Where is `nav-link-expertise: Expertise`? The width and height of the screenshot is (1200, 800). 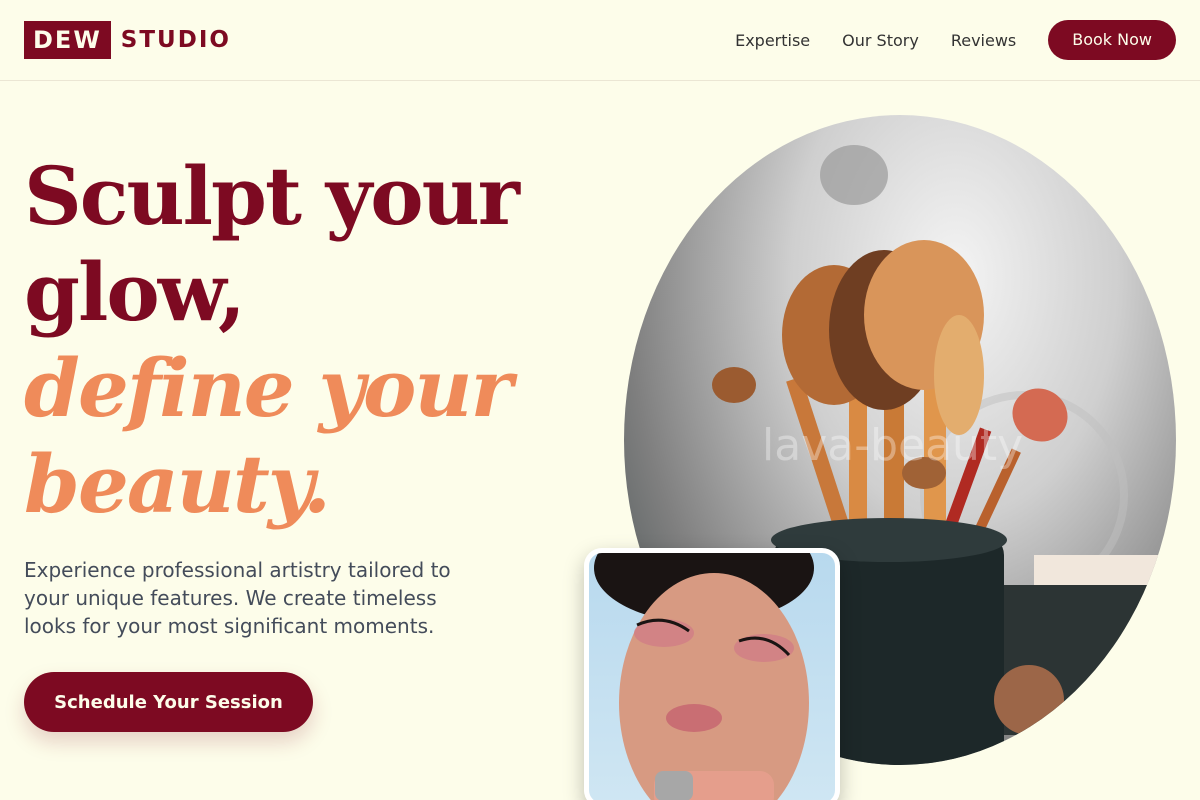
nav-link-expertise: Expertise is located at coordinates (772, 40).